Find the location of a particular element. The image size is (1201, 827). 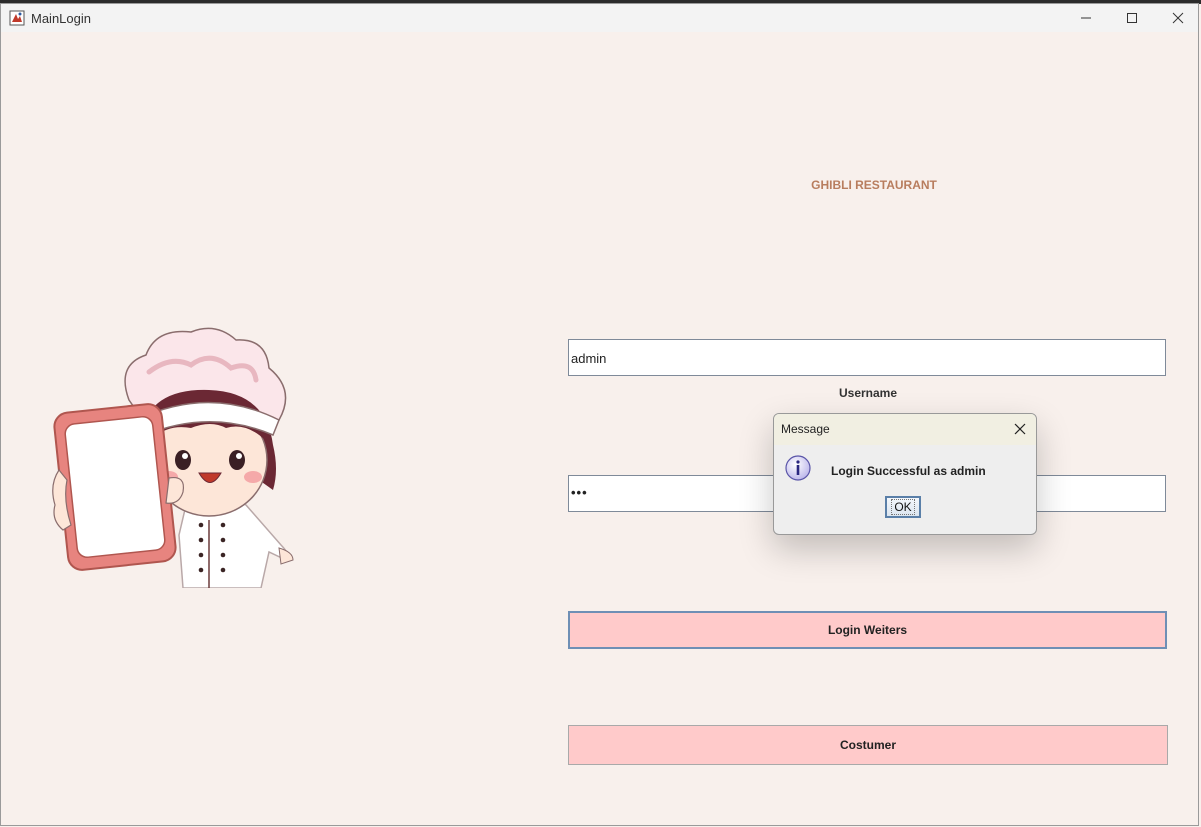

login-waiters-button: Login Weiters is located at coordinates (867, 630).